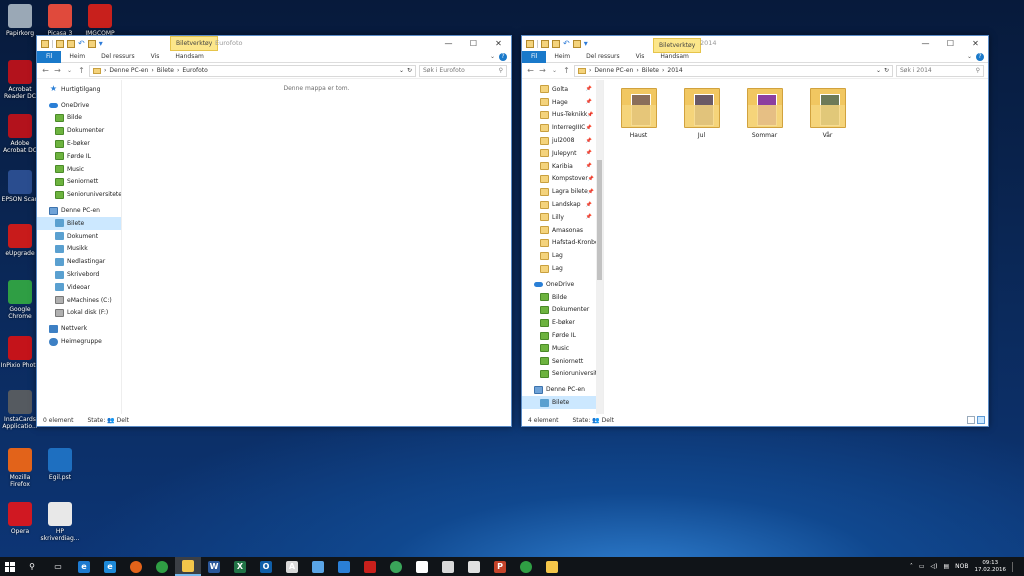 The width and height of the screenshot is (1024, 576). What do you see at coordinates (599, 220) in the screenshot?
I see `scrollbar-thumb` at bounding box center [599, 220].